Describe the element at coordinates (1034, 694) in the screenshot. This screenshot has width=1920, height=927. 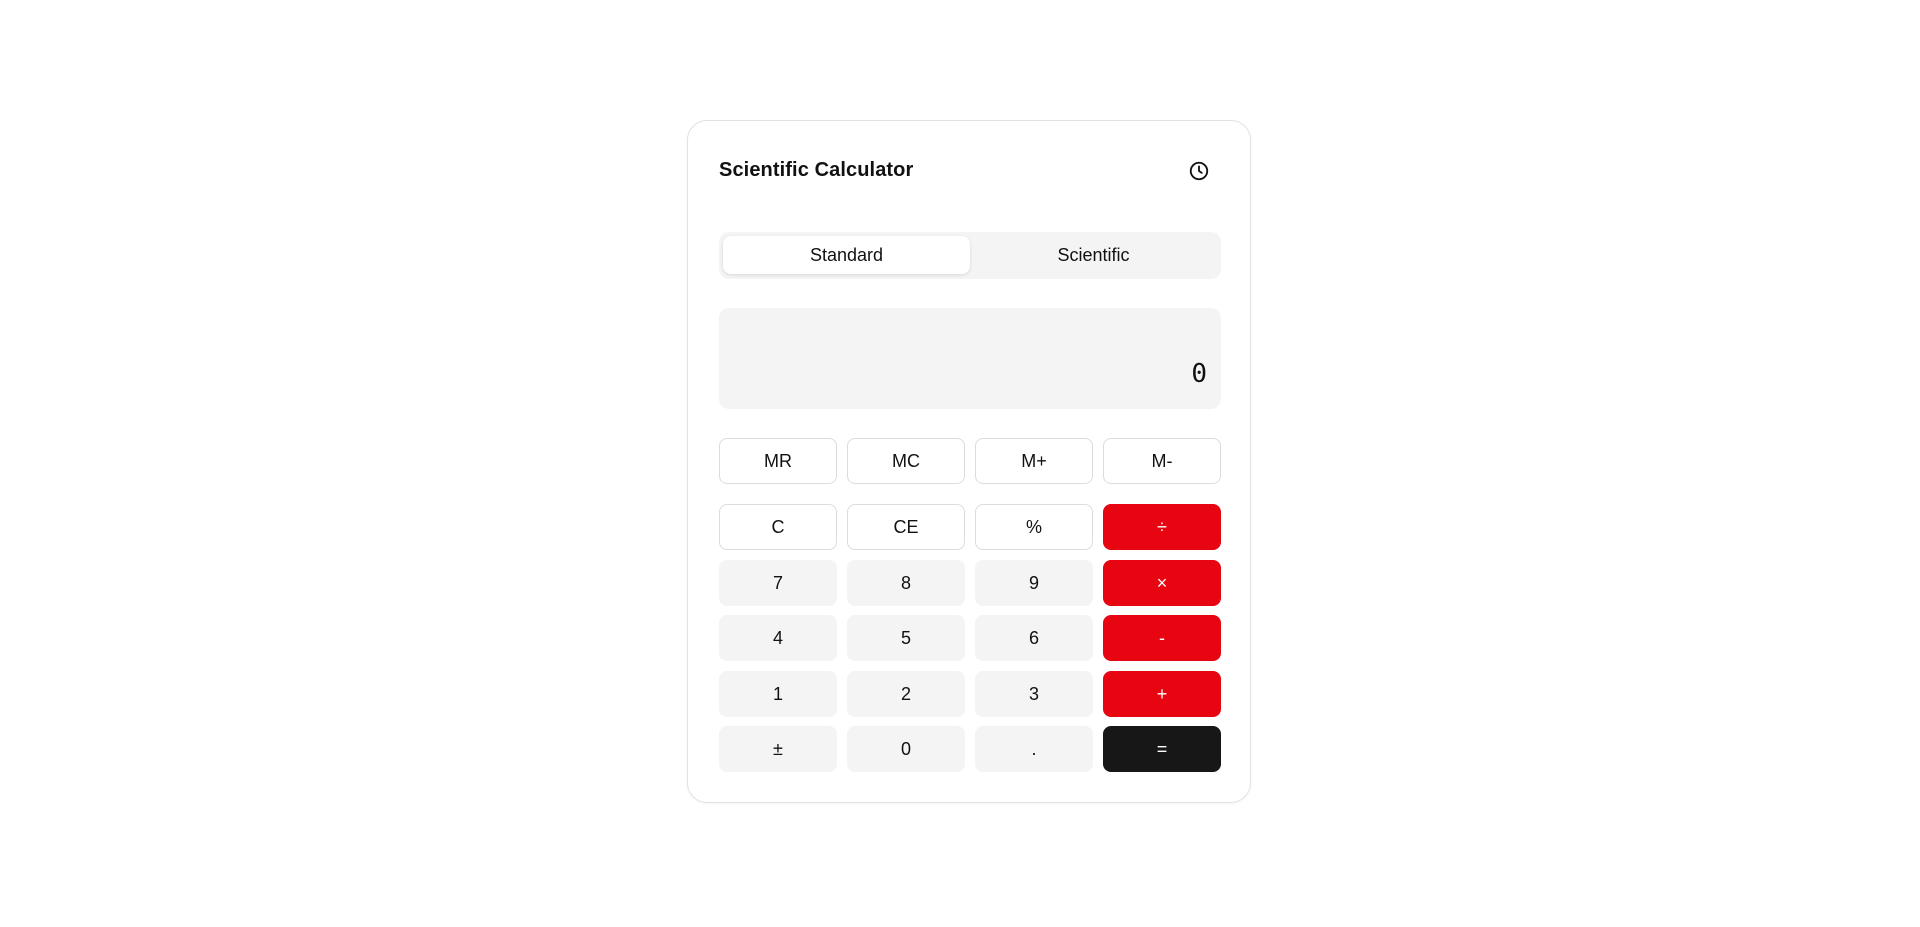
I see `digit-3-button: 3` at that location.